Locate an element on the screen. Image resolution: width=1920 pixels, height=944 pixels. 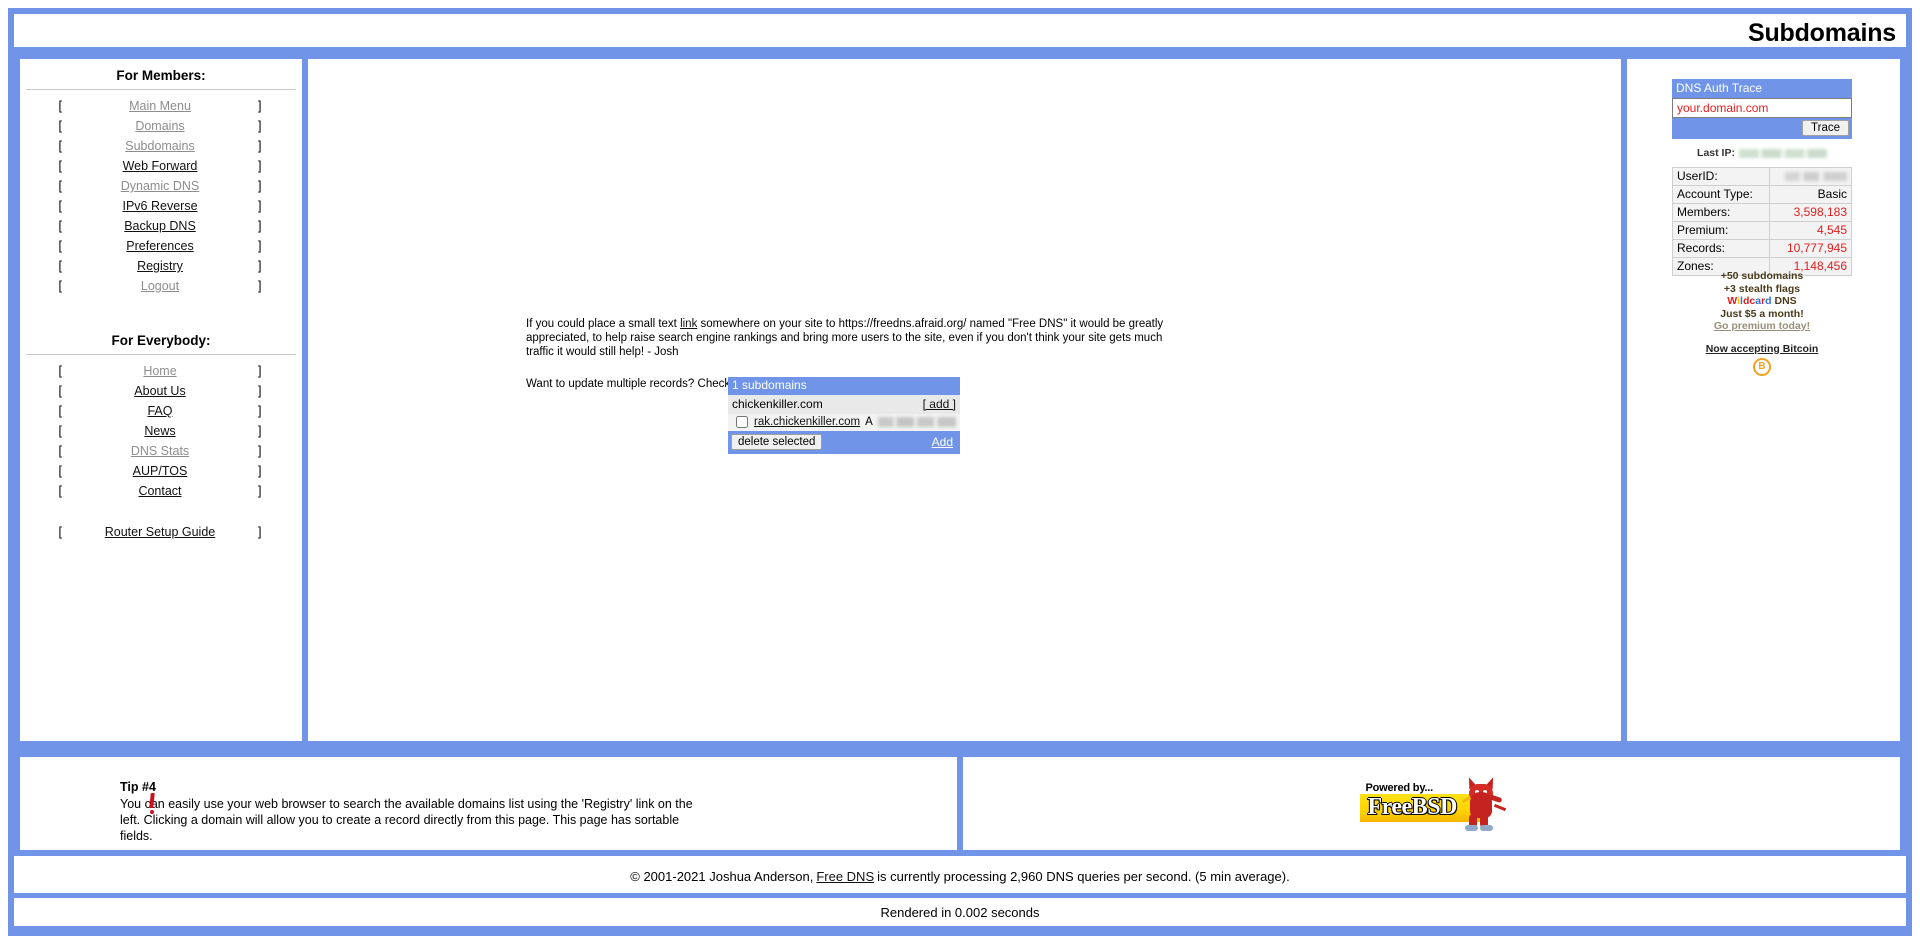
trace-button: Trace is located at coordinates (1825, 128).